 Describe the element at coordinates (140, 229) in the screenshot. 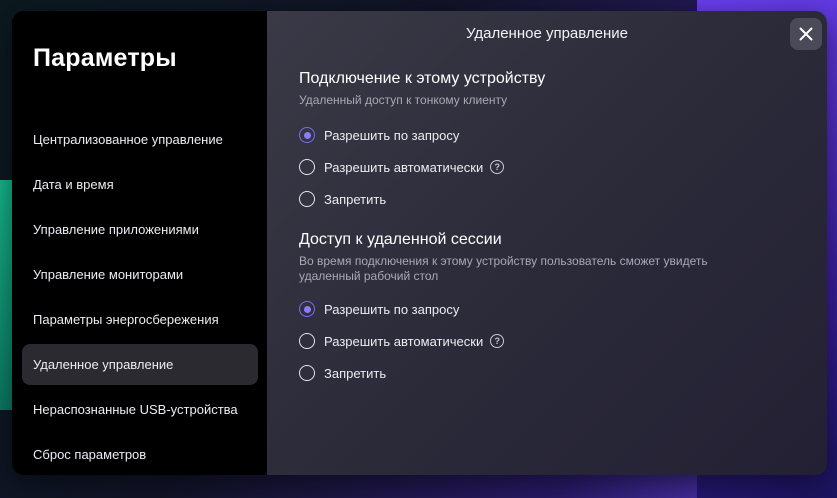

I see `sidebar-item-app-management: Управление приложениями` at that location.